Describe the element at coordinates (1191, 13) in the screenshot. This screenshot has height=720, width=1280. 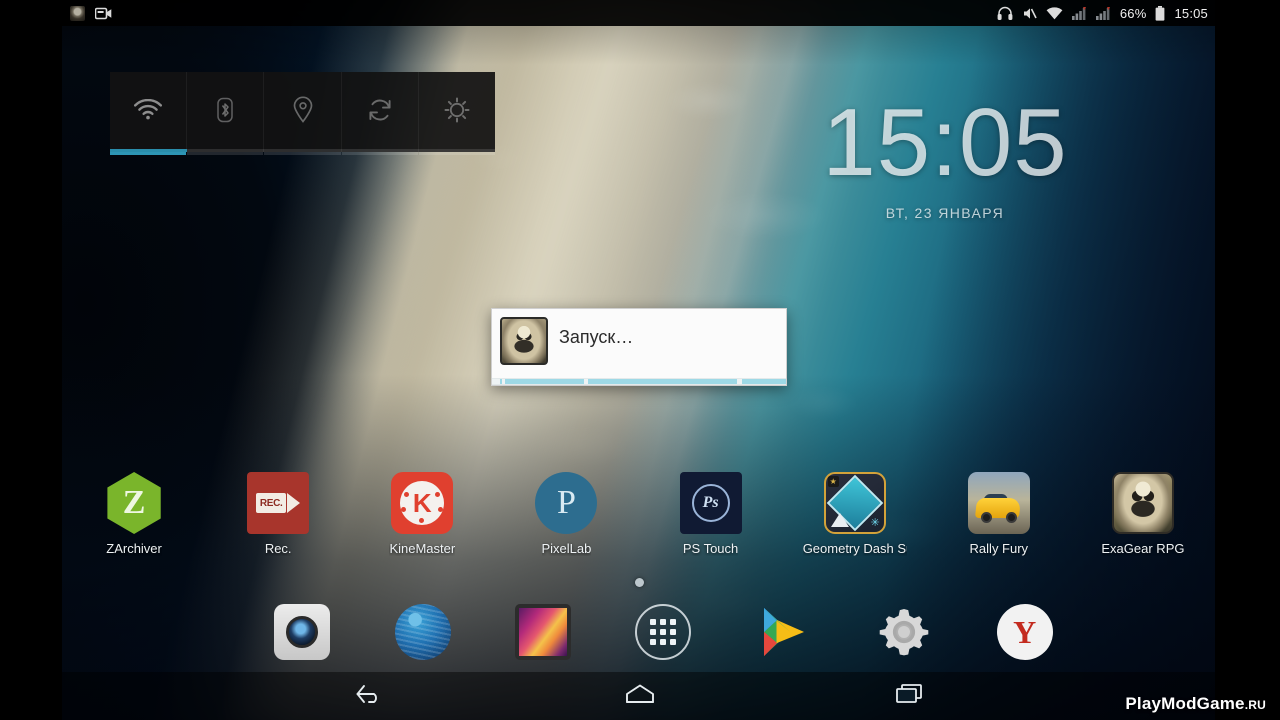
I see `status-bar-clock: 15:05` at that location.